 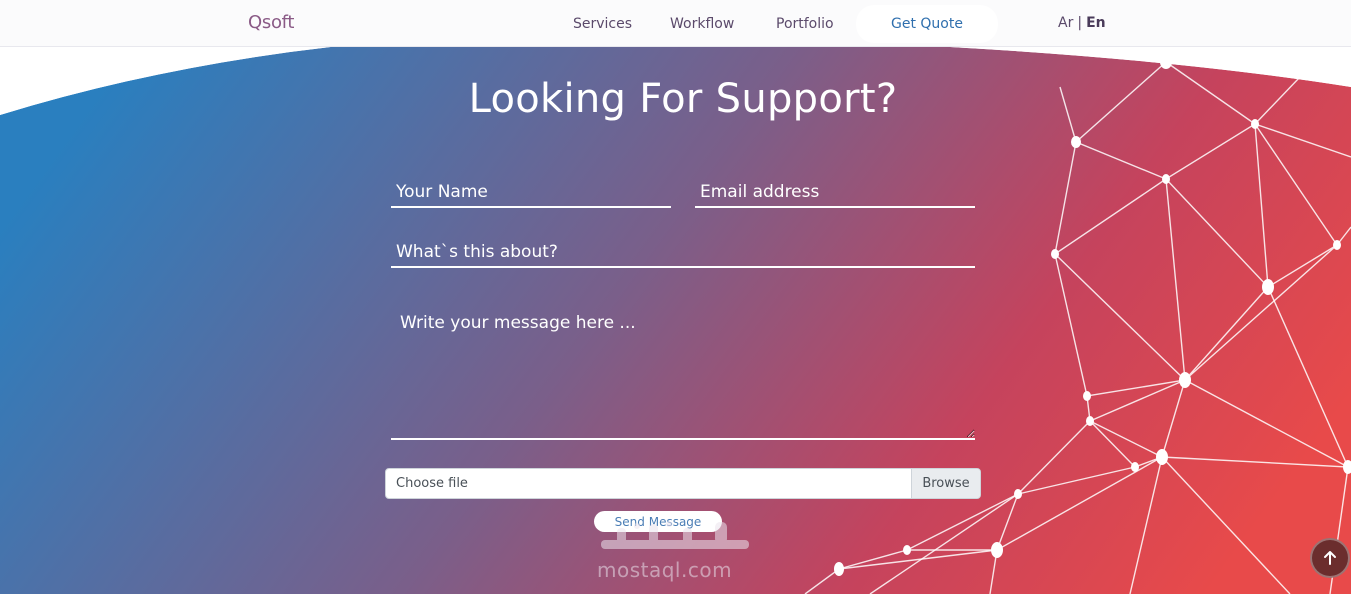 I want to click on arrow-up-icon, so click(x=1330, y=558).